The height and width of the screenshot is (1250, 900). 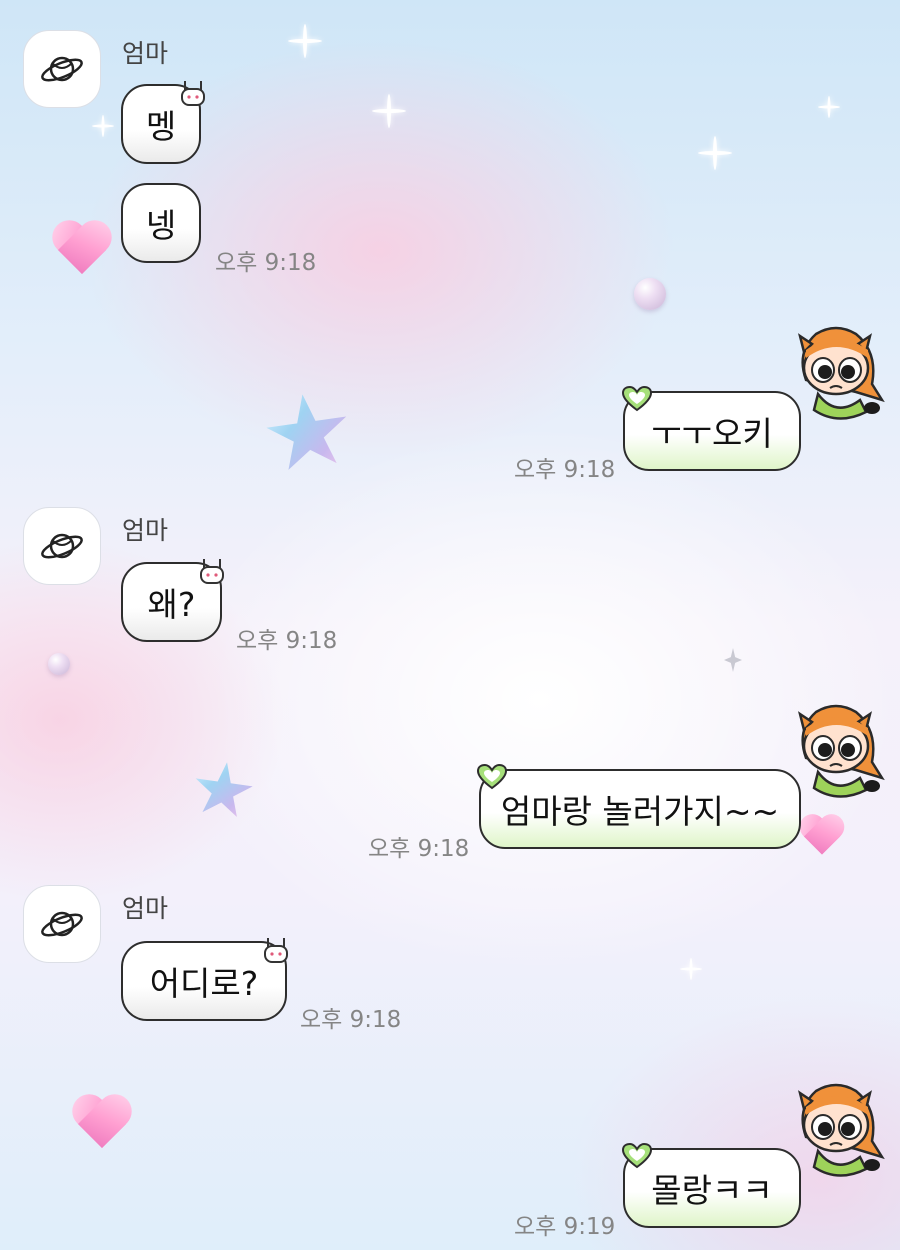 What do you see at coordinates (640, 809) in the screenshot?
I see `message-bubble: 엄마랑 놀러가지~~` at bounding box center [640, 809].